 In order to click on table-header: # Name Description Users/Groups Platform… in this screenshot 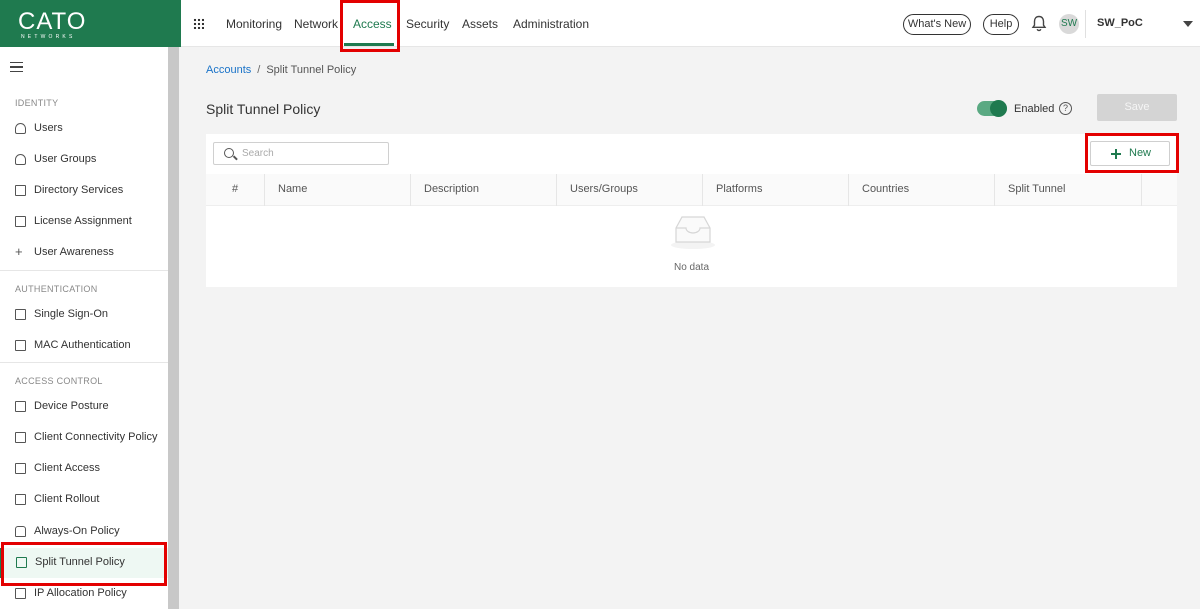, I will do `click(691, 190)`.